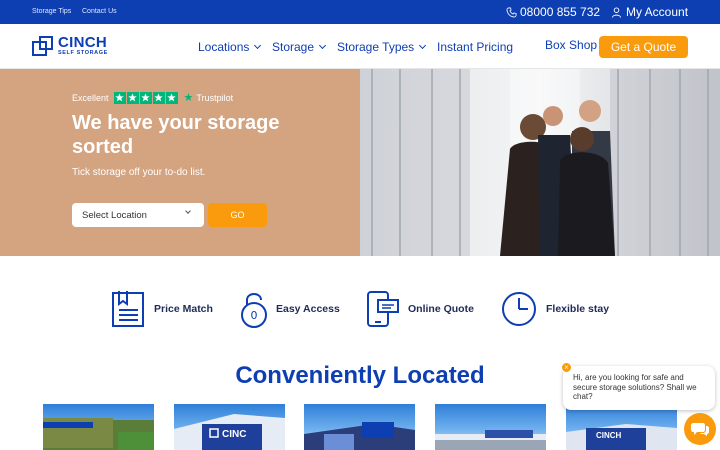  I want to click on clock-icon, so click(519, 309).